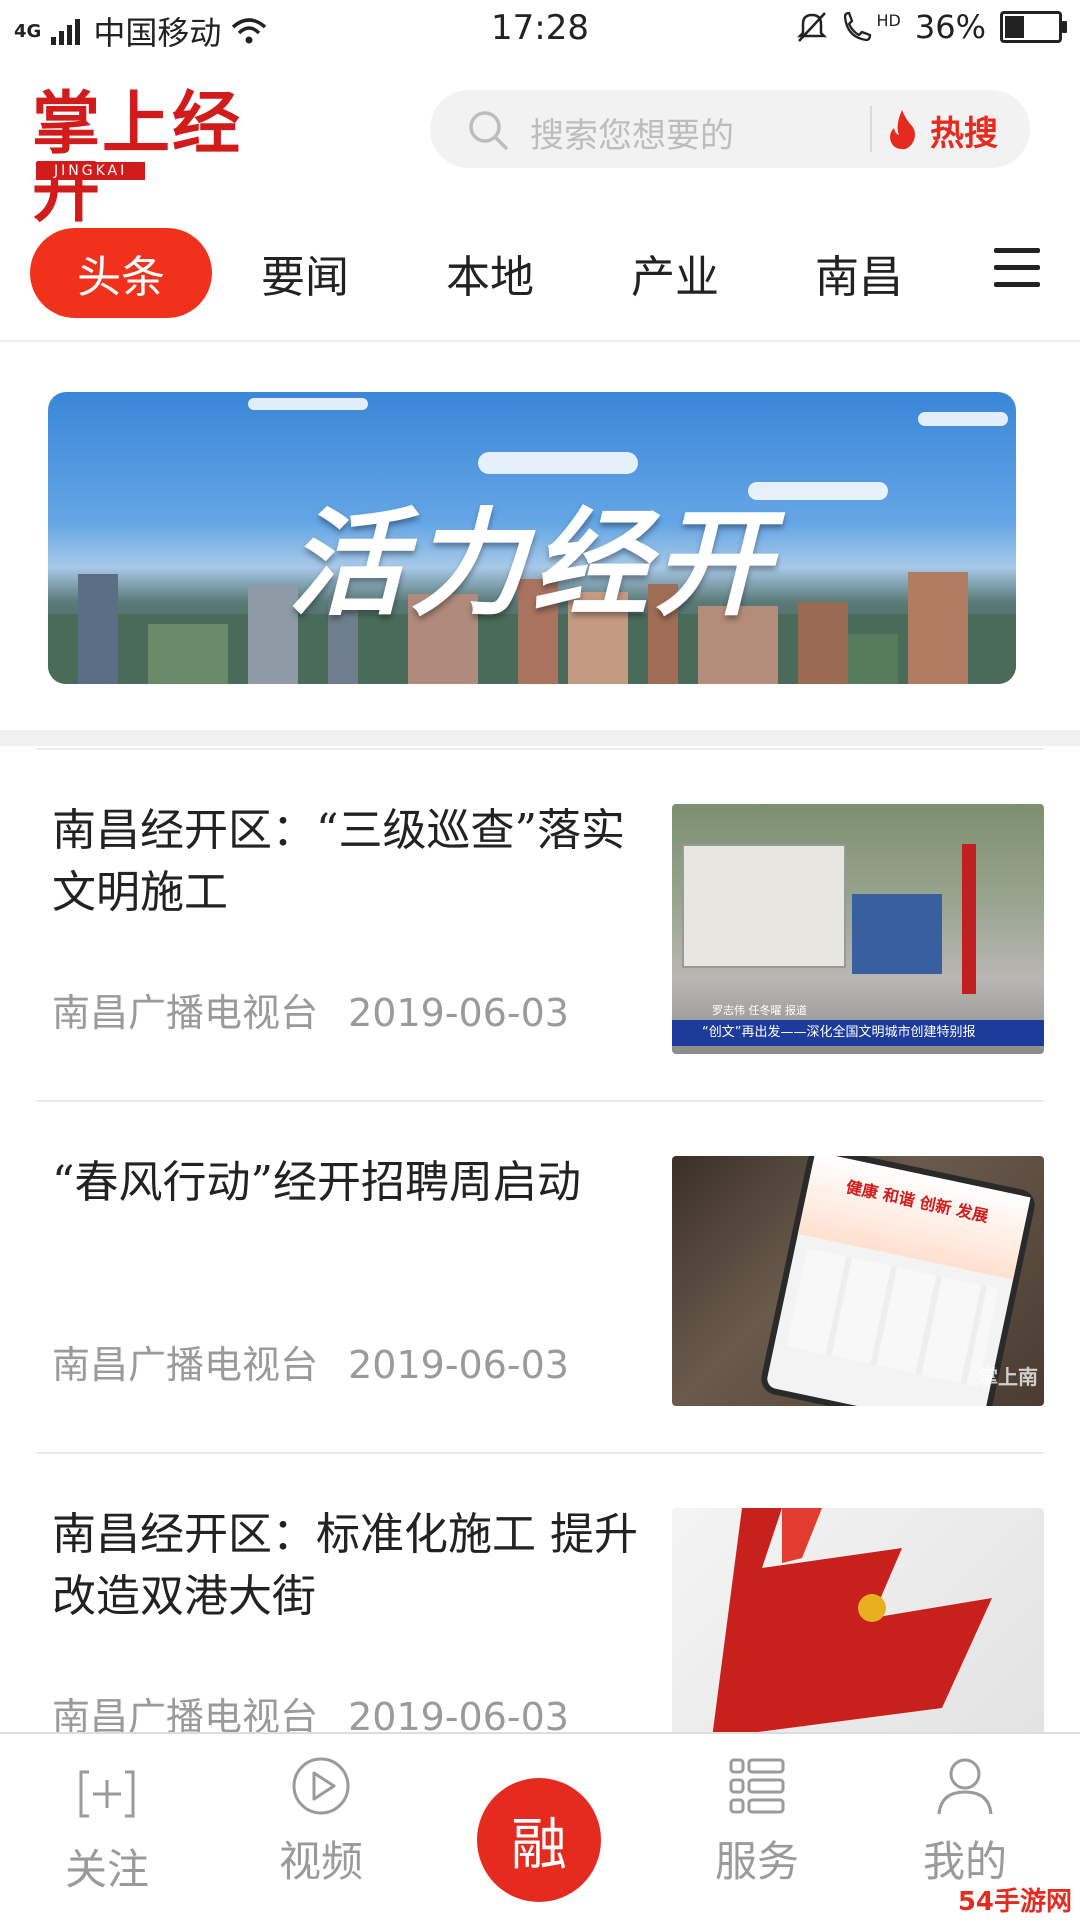 This screenshot has width=1080, height=1922. I want to click on status-bar: 4G 中国移动 17:28 HD 36%, so click(540, 29).